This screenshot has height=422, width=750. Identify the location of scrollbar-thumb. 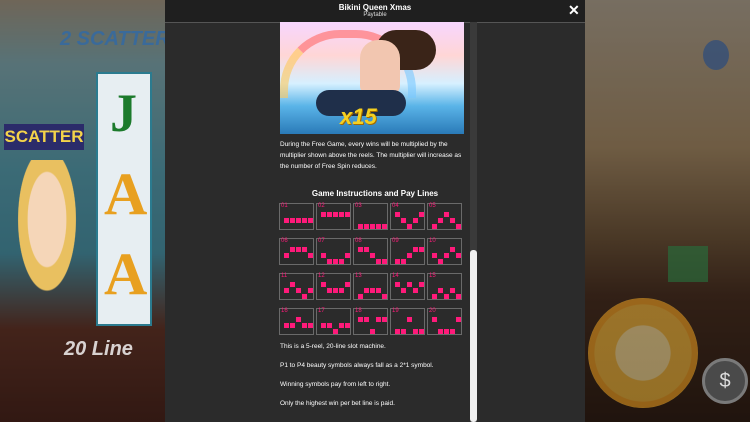
(473, 336).